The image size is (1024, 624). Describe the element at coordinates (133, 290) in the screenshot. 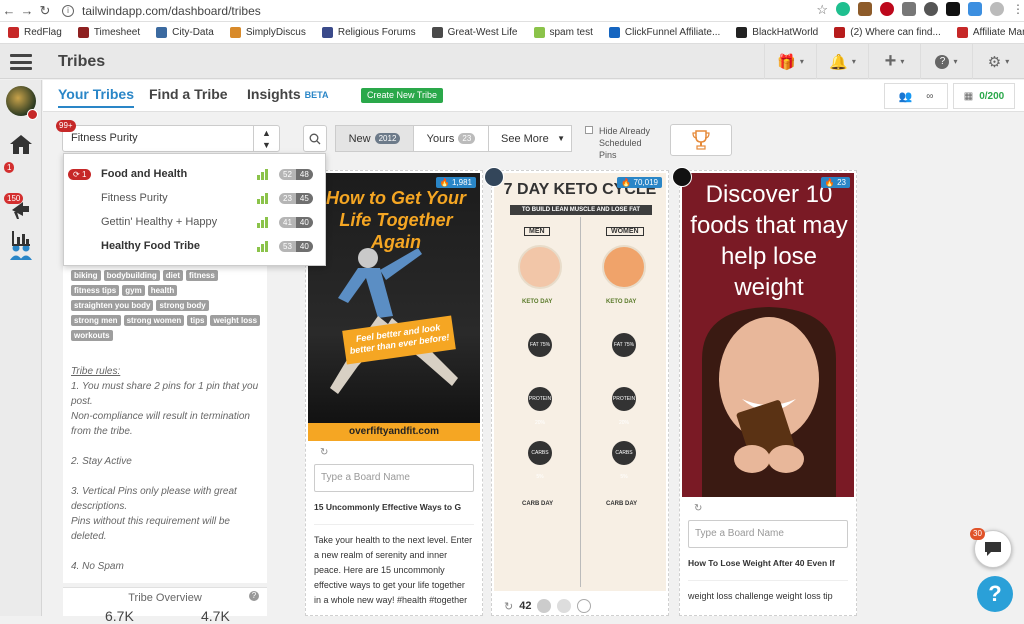

I see `tribe-tag: gym` at that location.